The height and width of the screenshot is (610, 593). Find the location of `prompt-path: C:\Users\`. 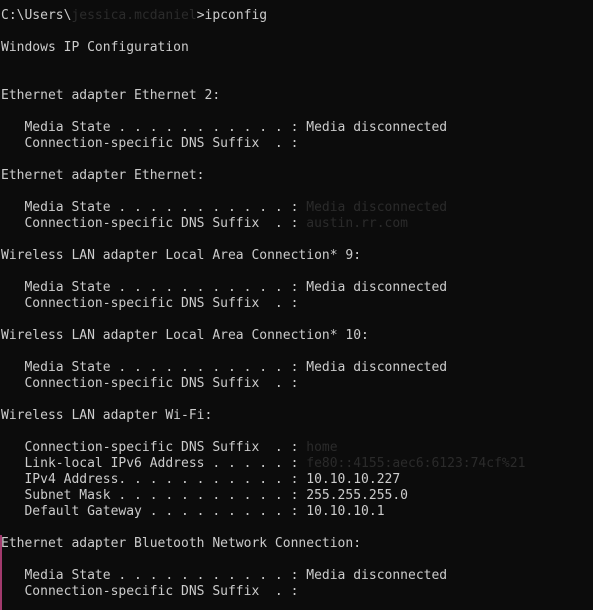

prompt-path: C:\Users\ is located at coordinates (36, 15).